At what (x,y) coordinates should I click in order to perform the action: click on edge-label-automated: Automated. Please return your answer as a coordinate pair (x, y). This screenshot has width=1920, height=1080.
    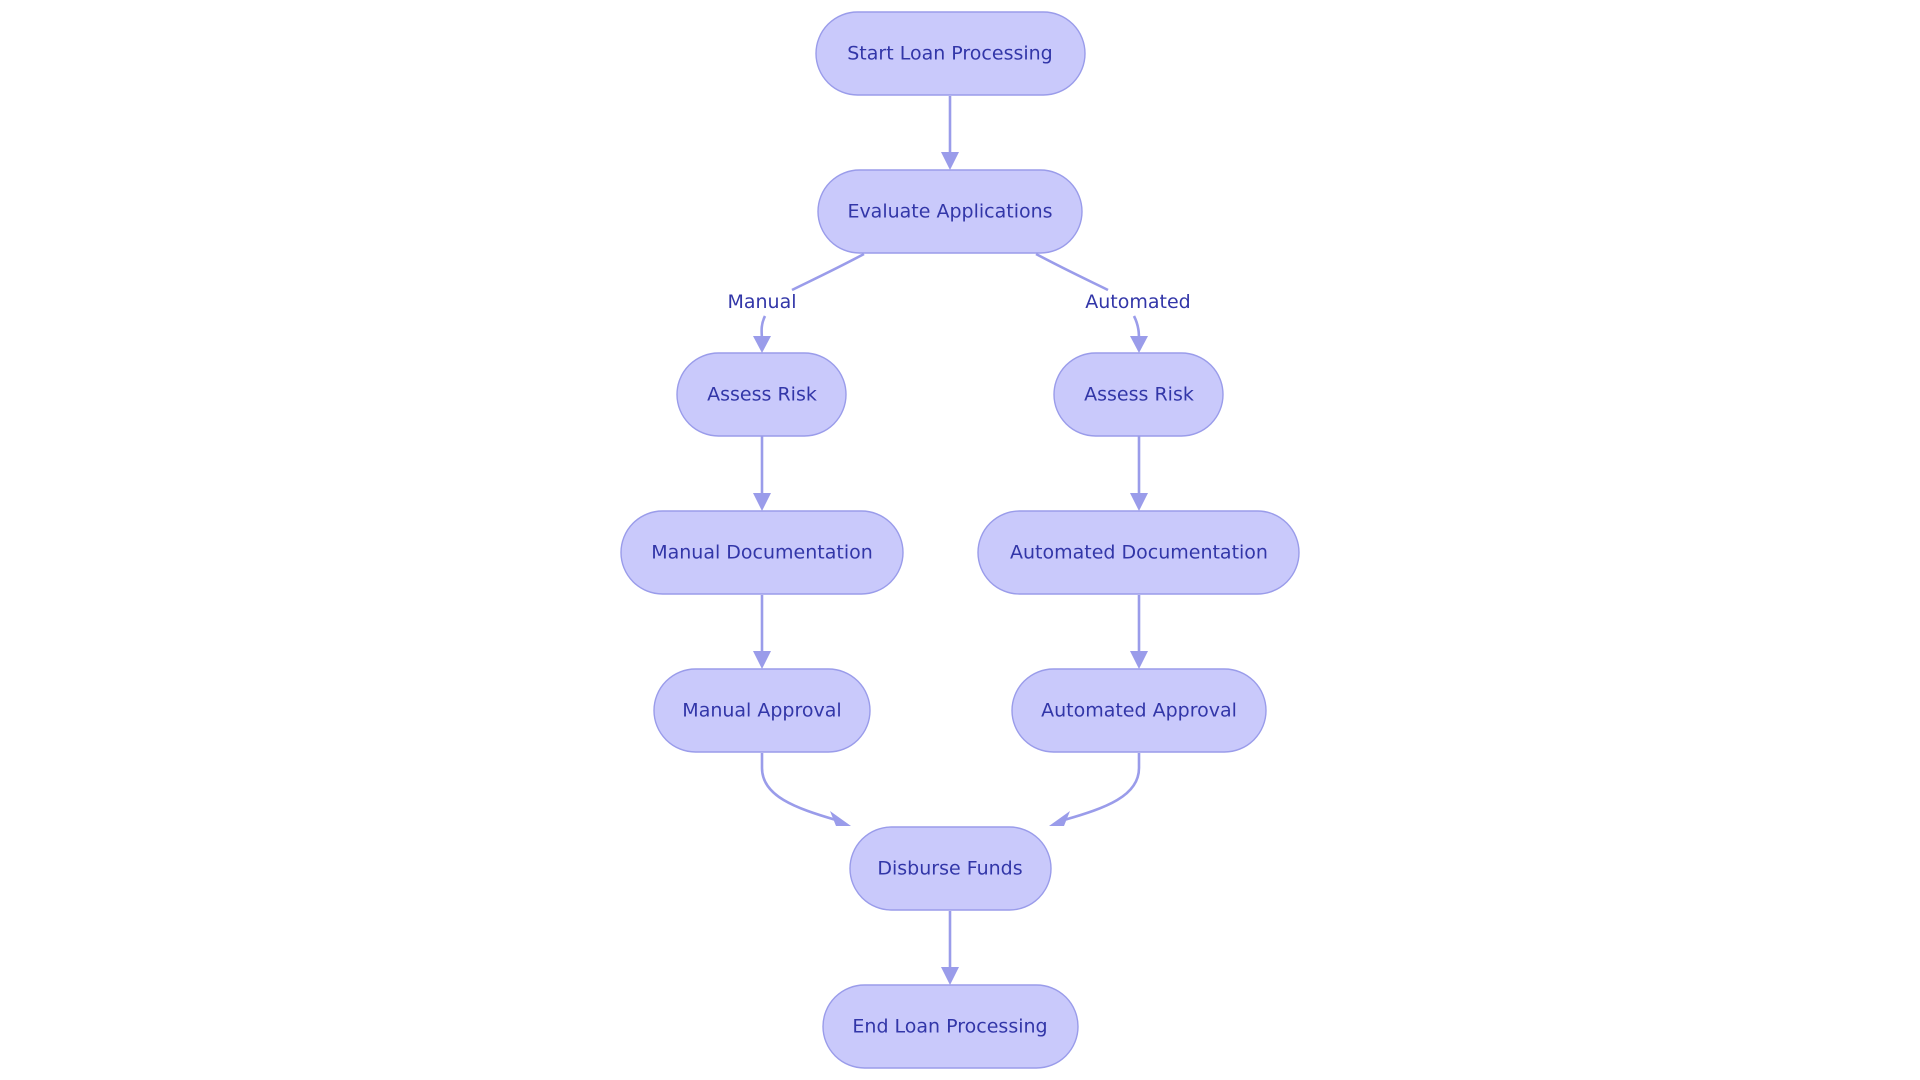
    Looking at the image, I should click on (1137, 302).